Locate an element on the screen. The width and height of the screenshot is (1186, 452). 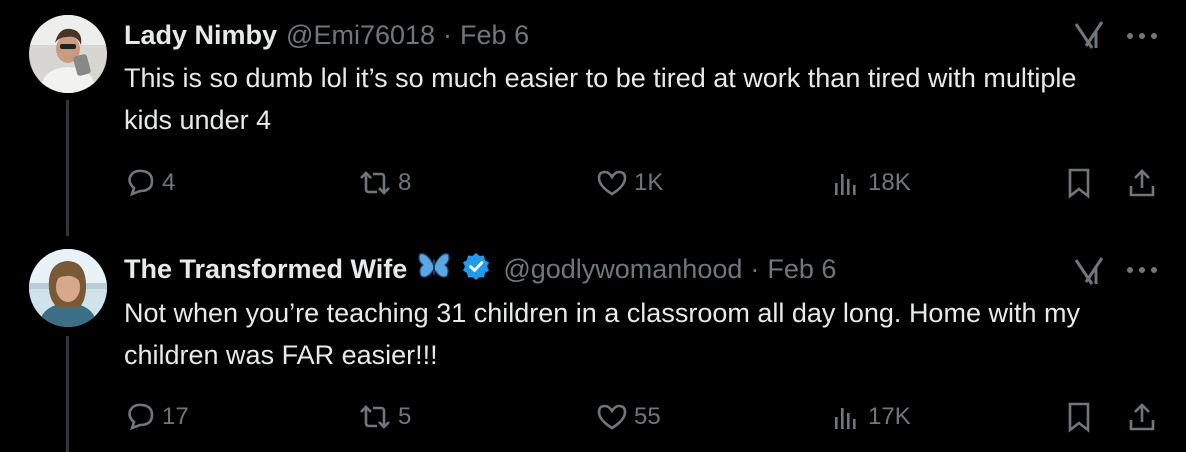
views-button: 17K is located at coordinates (870, 417).